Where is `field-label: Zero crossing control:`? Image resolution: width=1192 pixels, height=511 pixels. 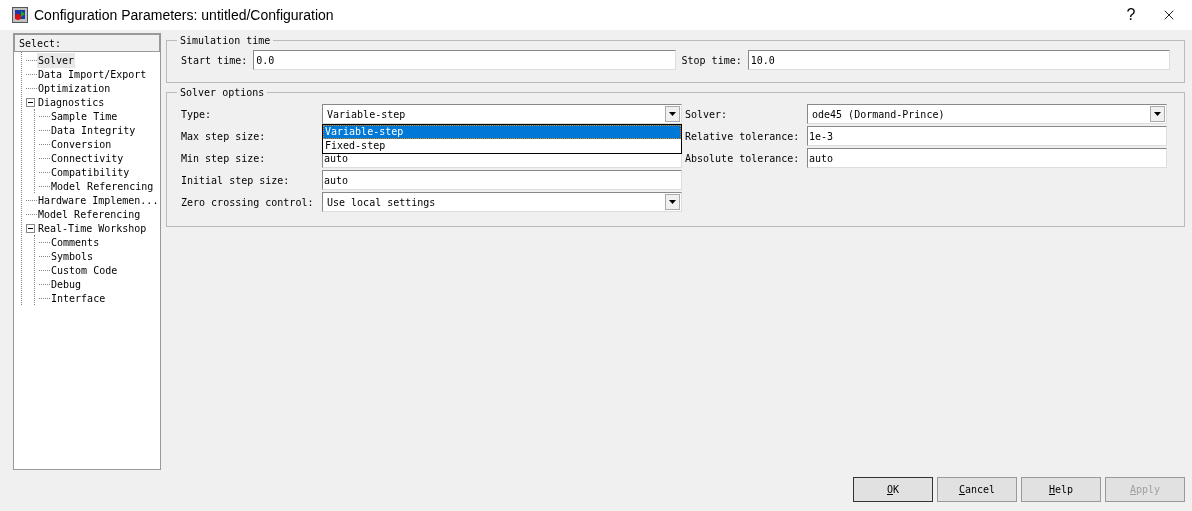
field-label: Zero crossing control: is located at coordinates (248, 202).